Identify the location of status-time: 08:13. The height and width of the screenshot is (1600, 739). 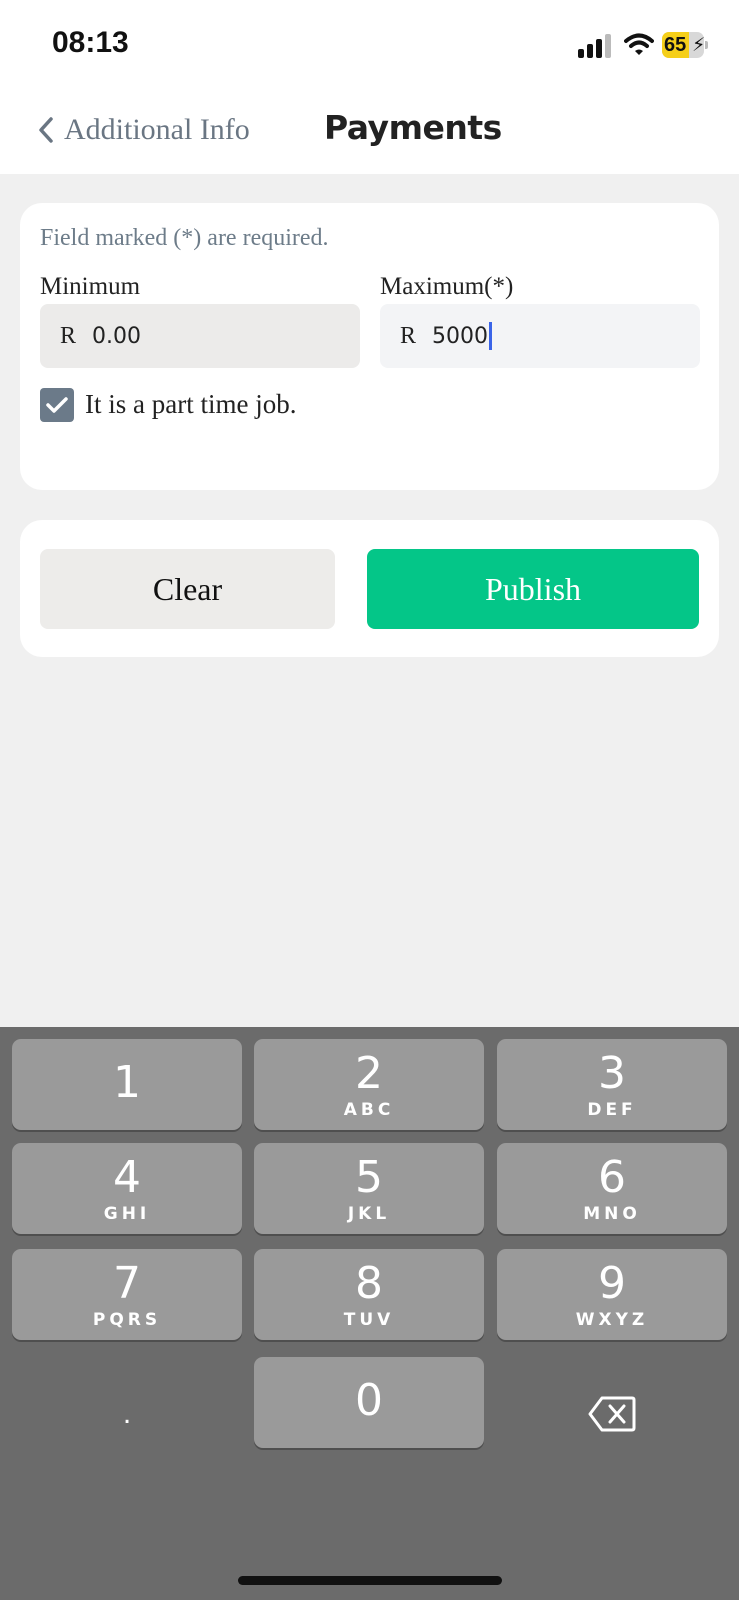
(90, 42).